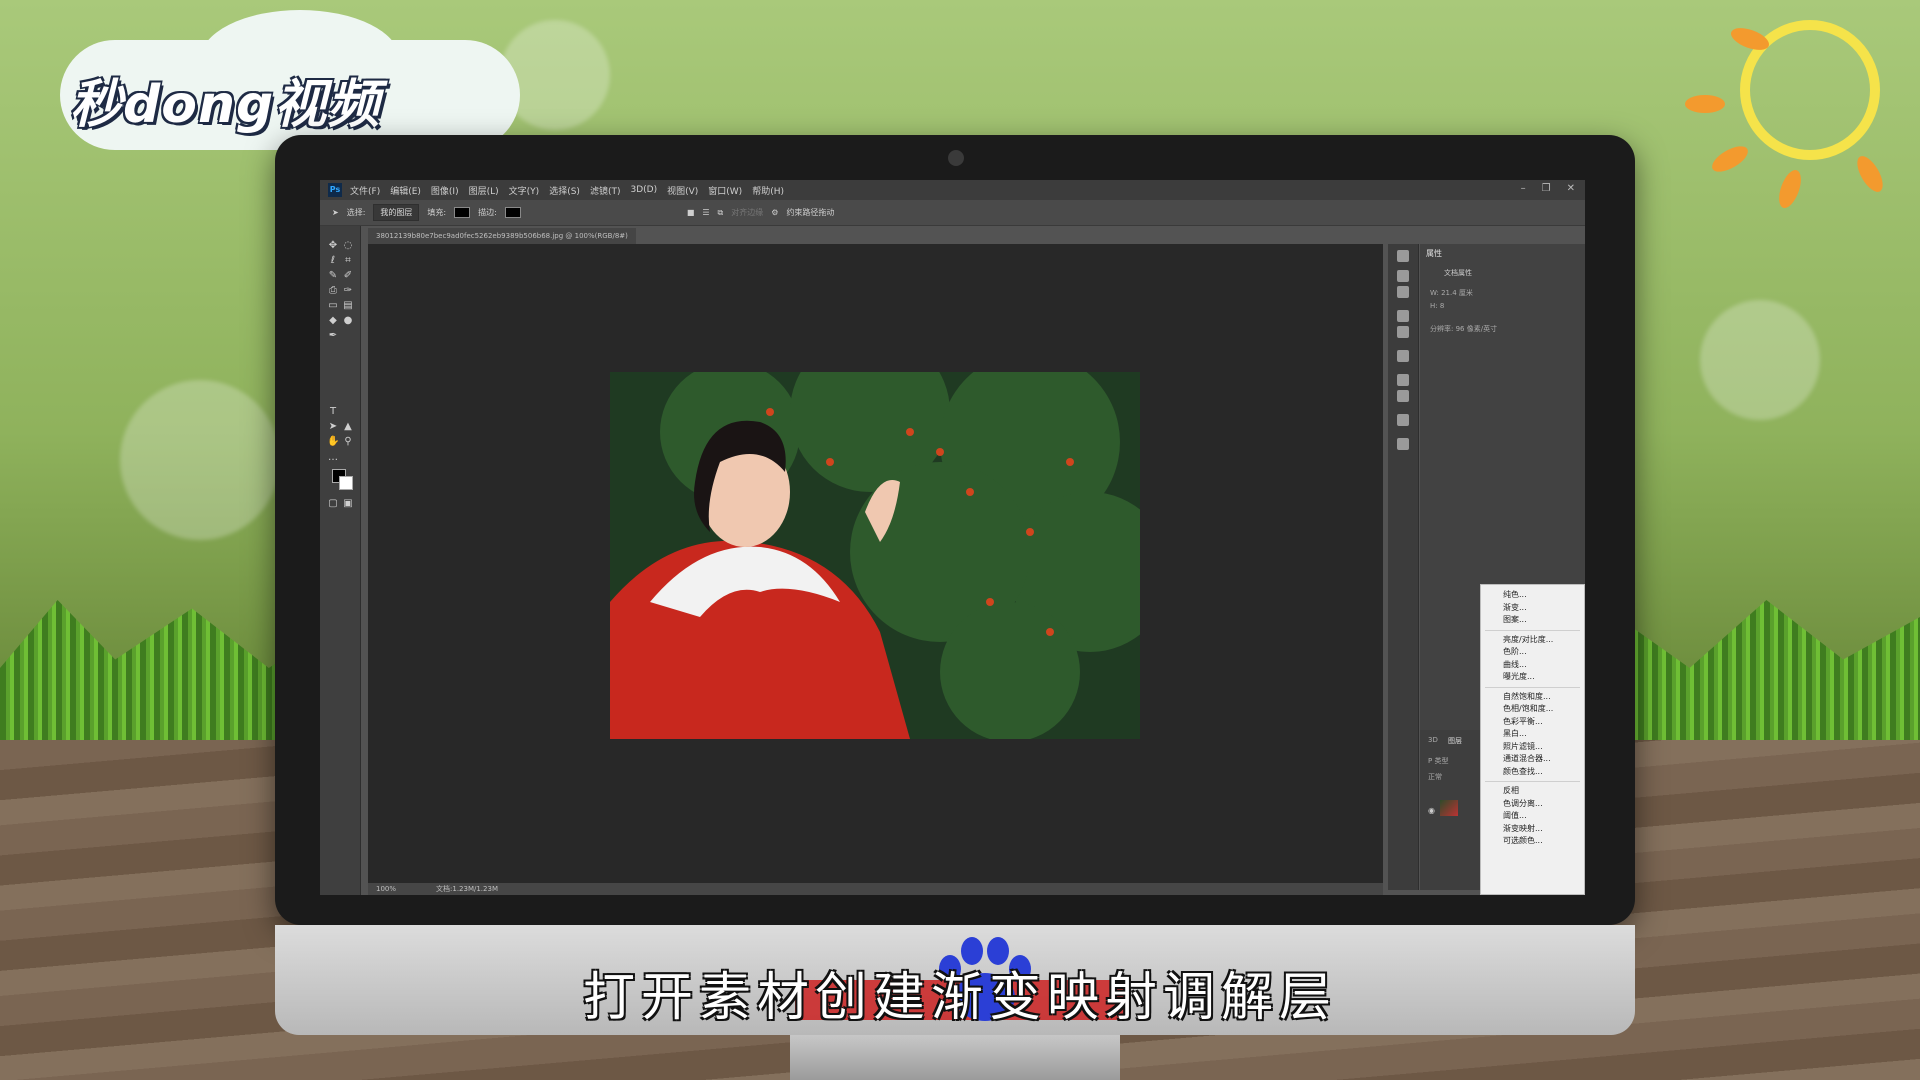  Describe the element at coordinates (333, 336) in the screenshot. I see `pen-tool-icon: ✒` at that location.